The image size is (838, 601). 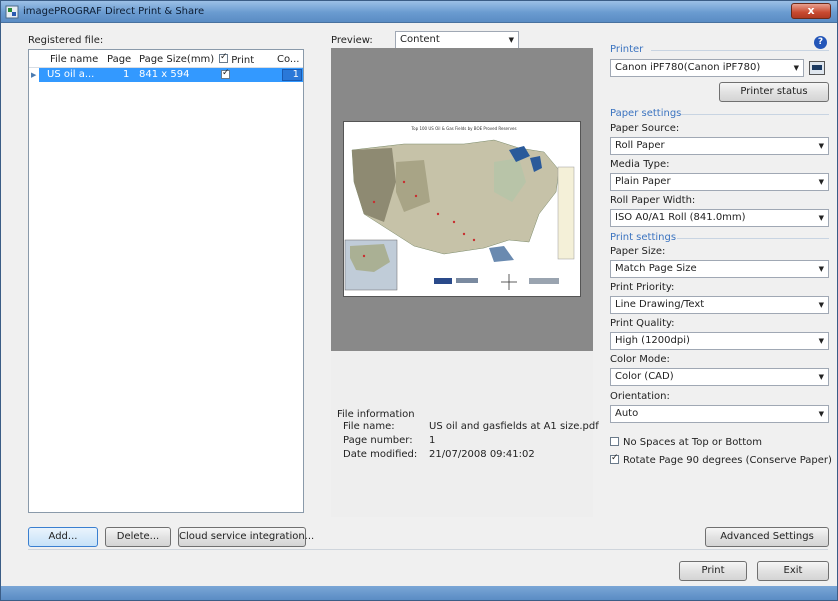 What do you see at coordinates (380, 454) in the screenshot?
I see `date-modified-label: Date modified:` at bounding box center [380, 454].